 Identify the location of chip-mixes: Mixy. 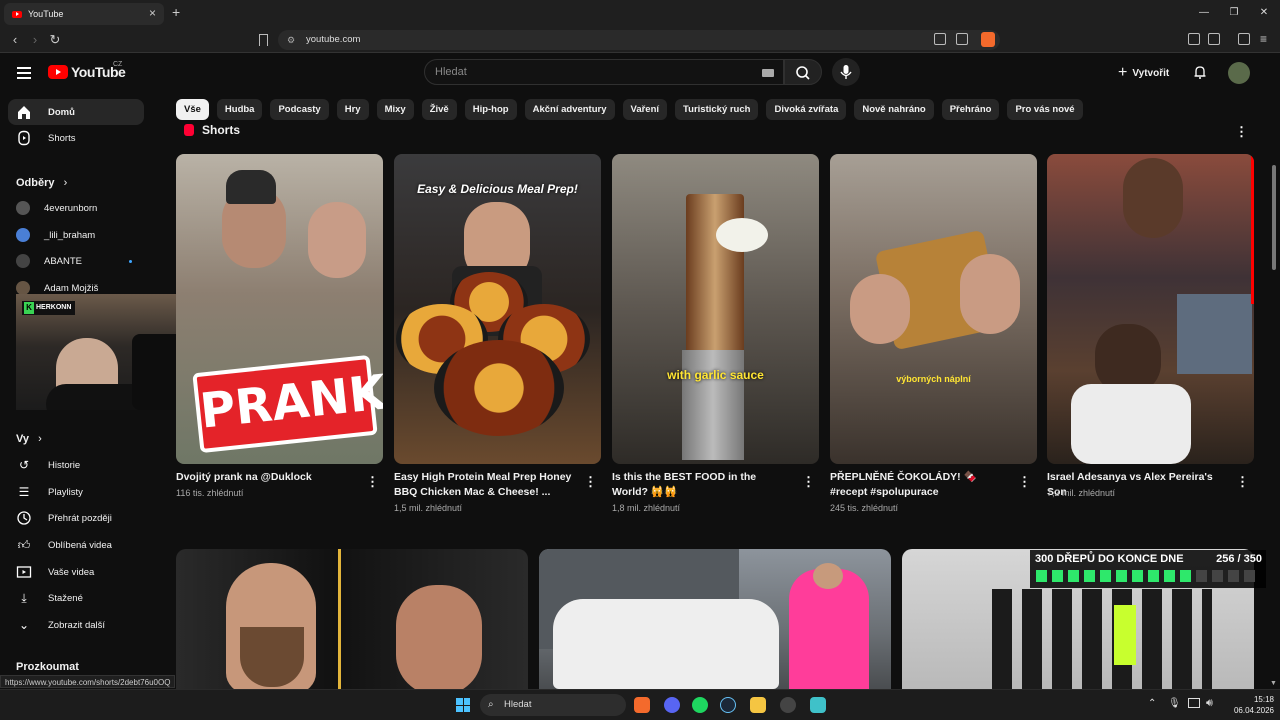
(395, 109).